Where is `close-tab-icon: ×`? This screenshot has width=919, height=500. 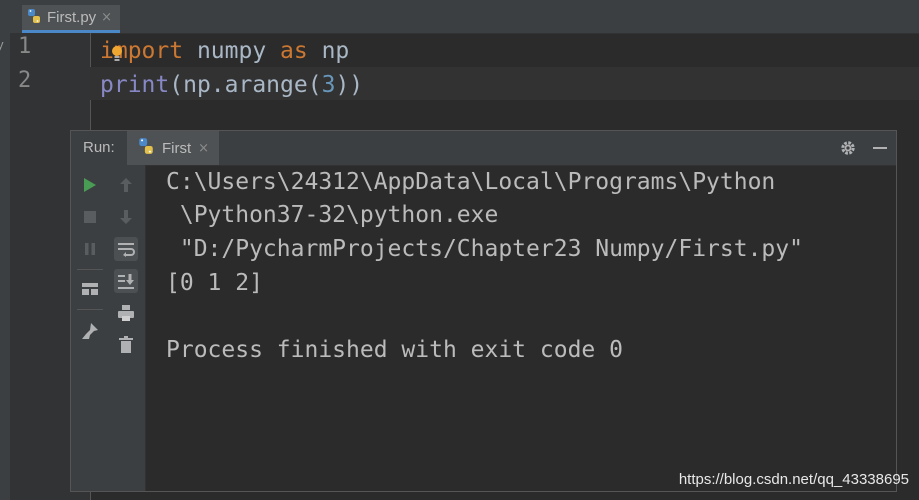 close-tab-icon: × is located at coordinates (106, 17).